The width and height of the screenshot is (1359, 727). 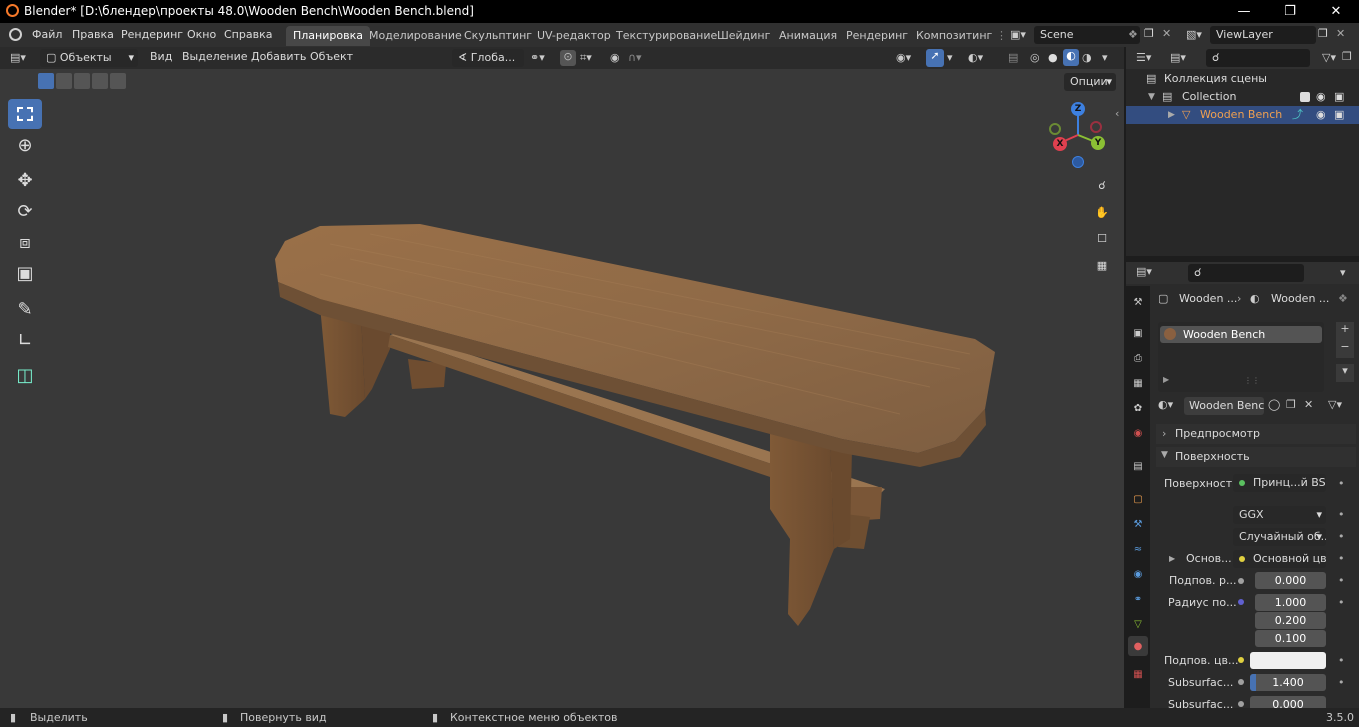 What do you see at coordinates (1329, 57) in the screenshot?
I see `filter-icon: ▽▾` at bounding box center [1329, 57].